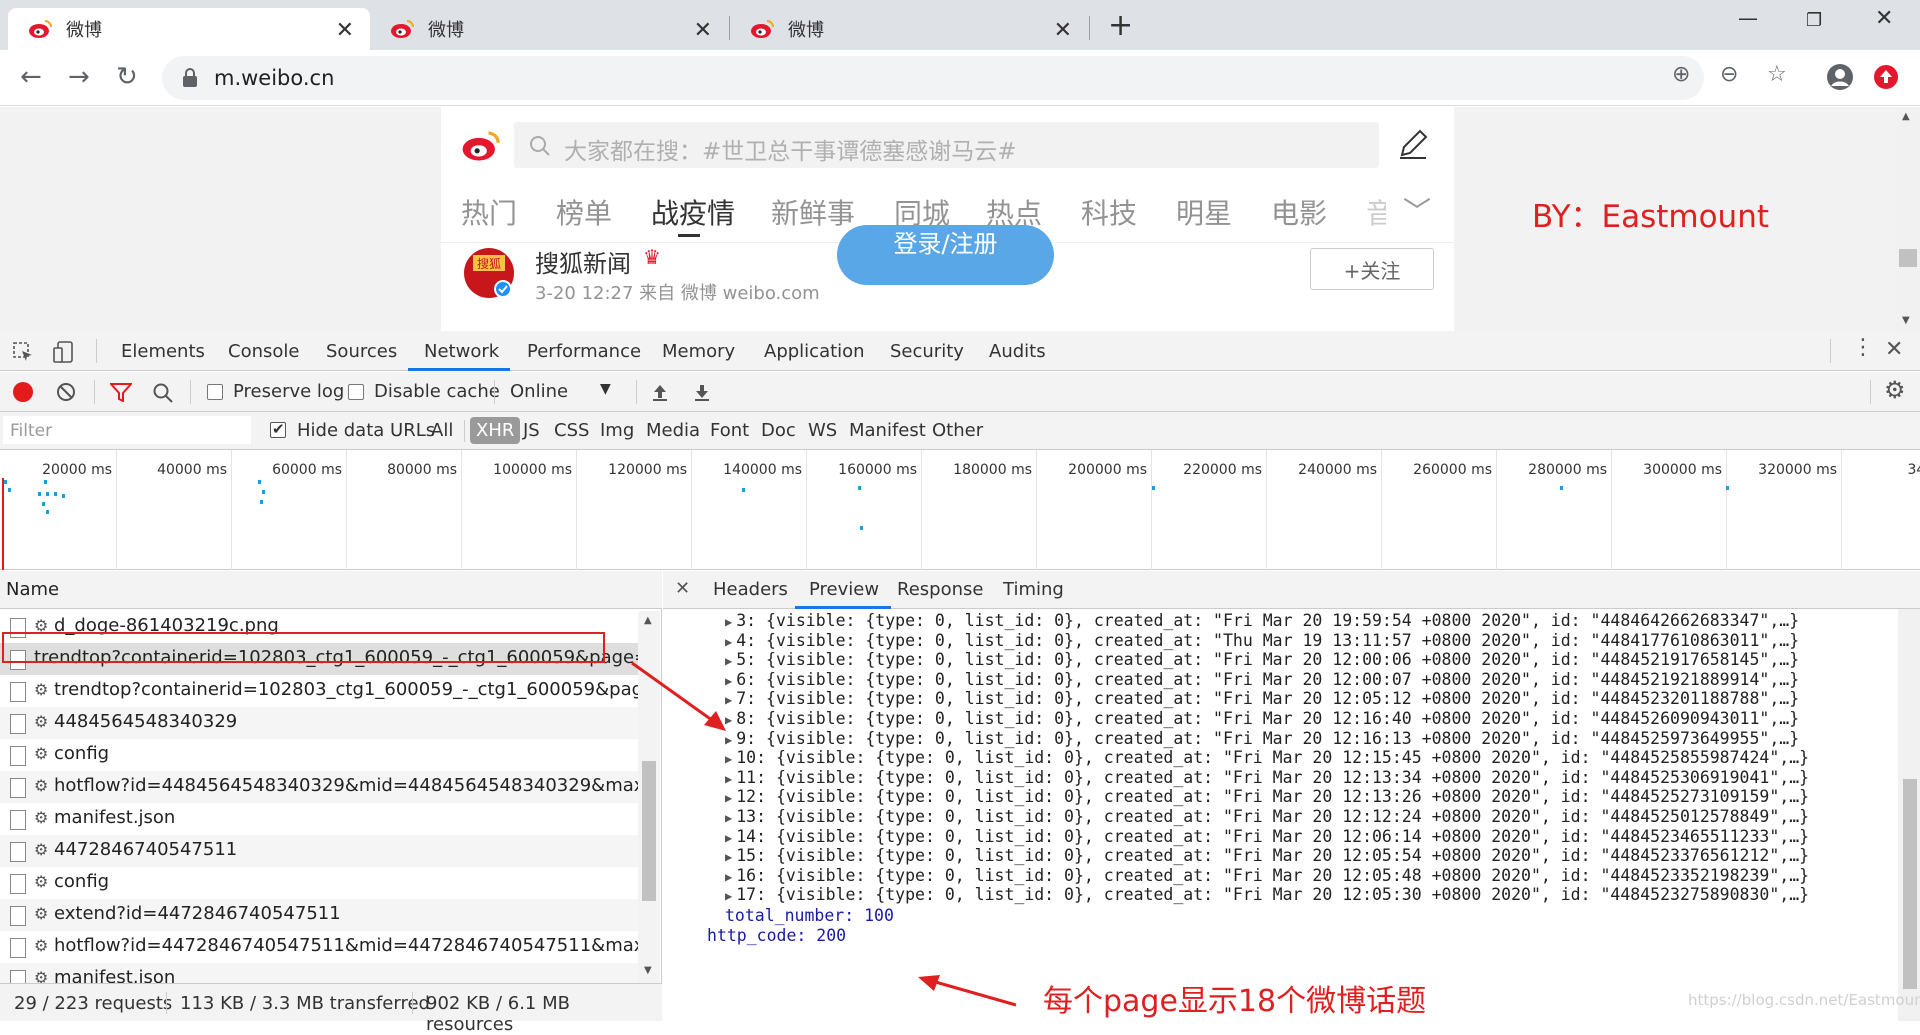  Describe the element at coordinates (584, 212) in the screenshot. I see `channel-tab: 榜单` at that location.